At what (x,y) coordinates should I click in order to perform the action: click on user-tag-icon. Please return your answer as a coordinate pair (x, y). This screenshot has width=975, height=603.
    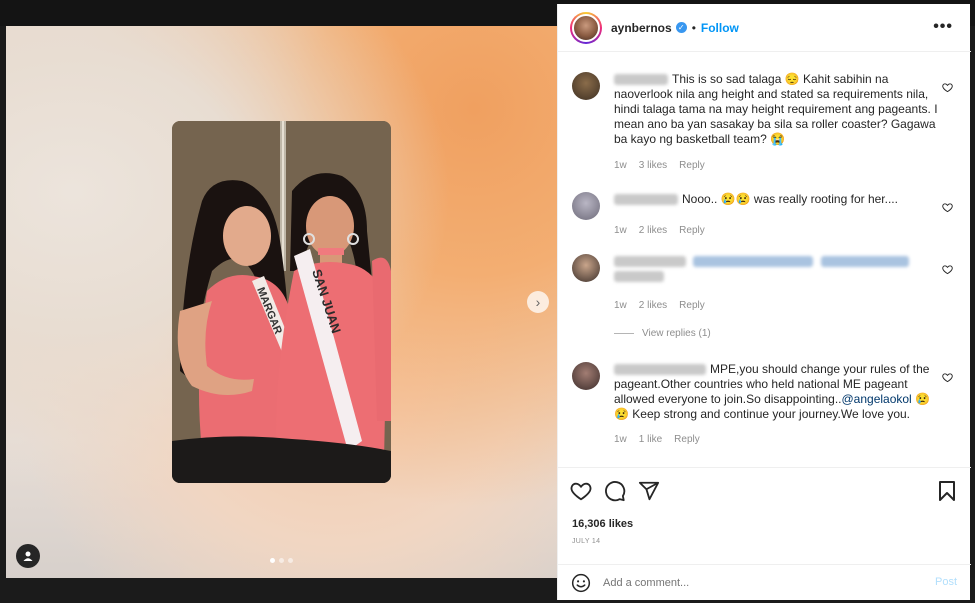
    Looking at the image, I should click on (28, 556).